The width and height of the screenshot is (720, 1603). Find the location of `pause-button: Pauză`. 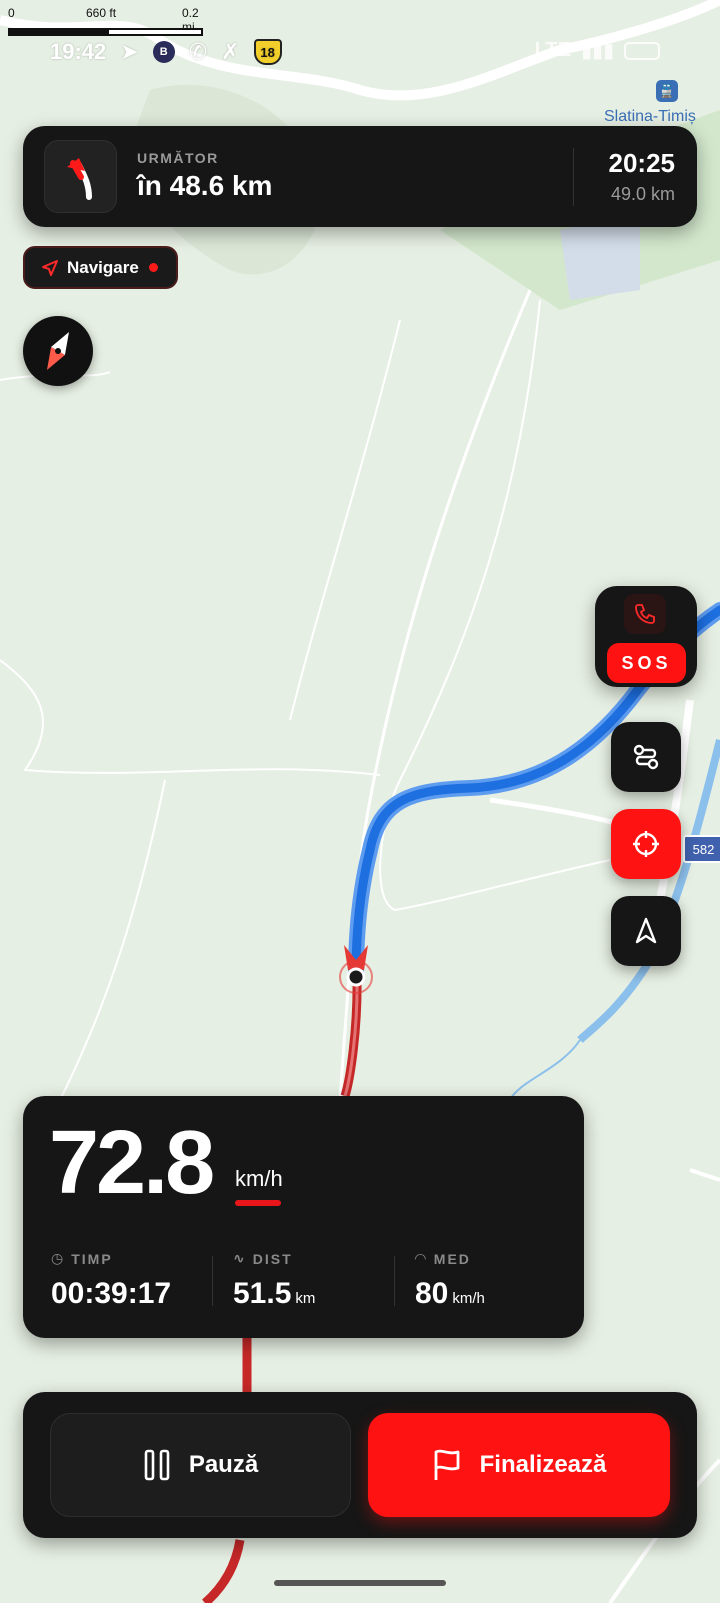

pause-button: Pauză is located at coordinates (200, 1465).